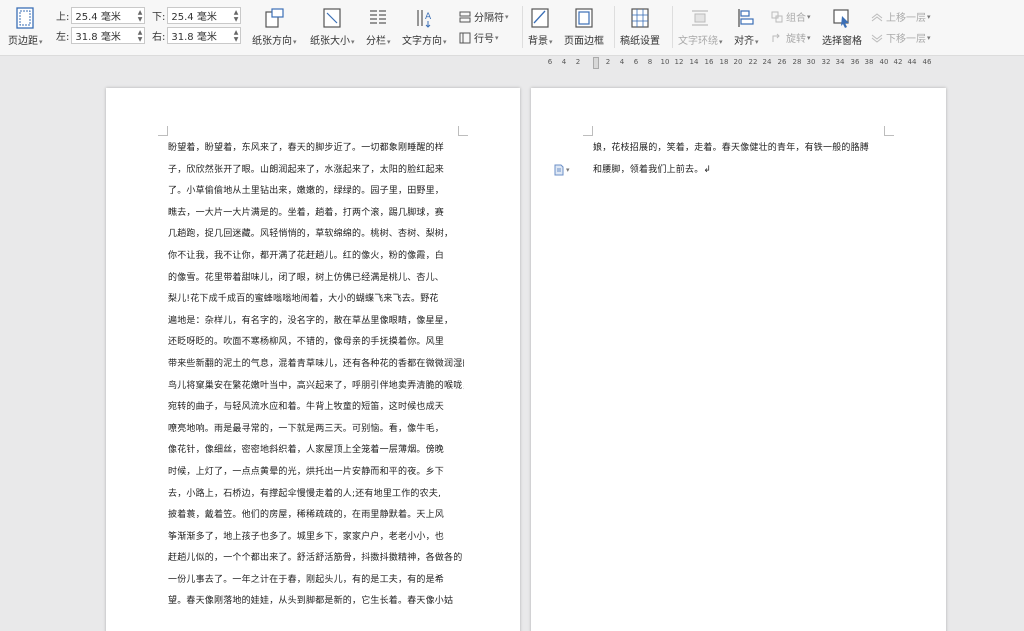  What do you see at coordinates (63, 17) in the screenshot?
I see `margin-top-label: 上:` at bounding box center [63, 17].